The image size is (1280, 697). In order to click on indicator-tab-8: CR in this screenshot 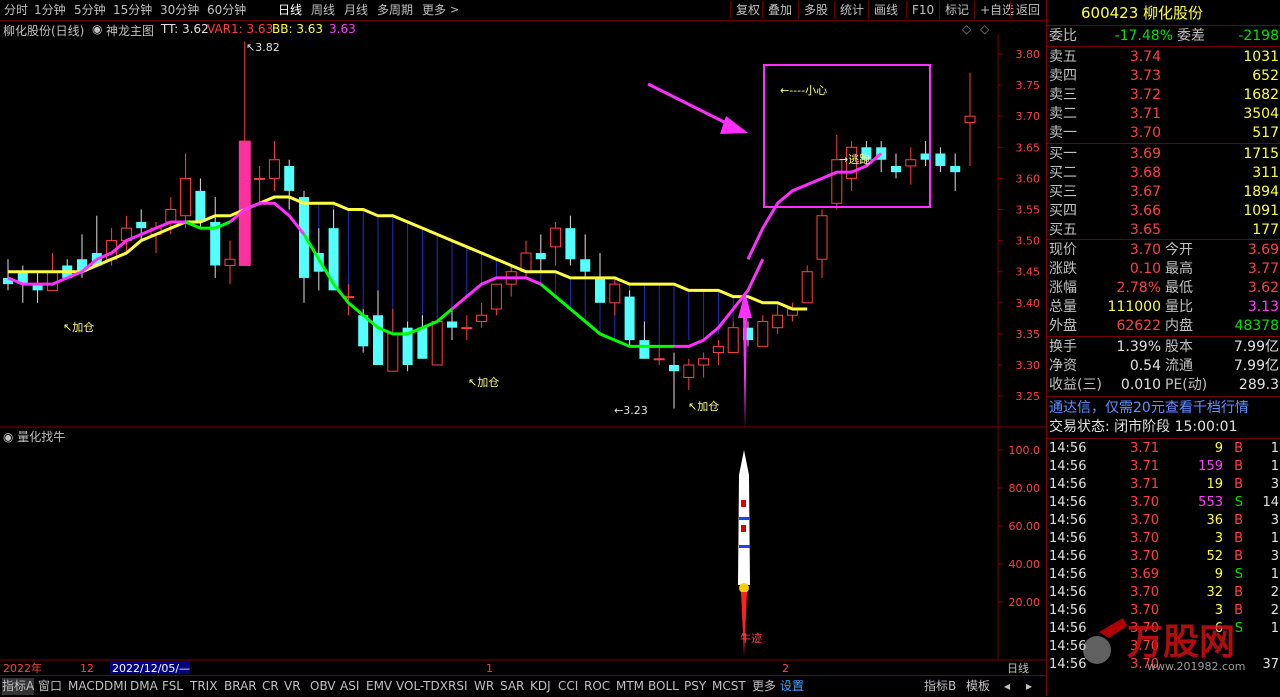, I will do `click(270, 686)`.